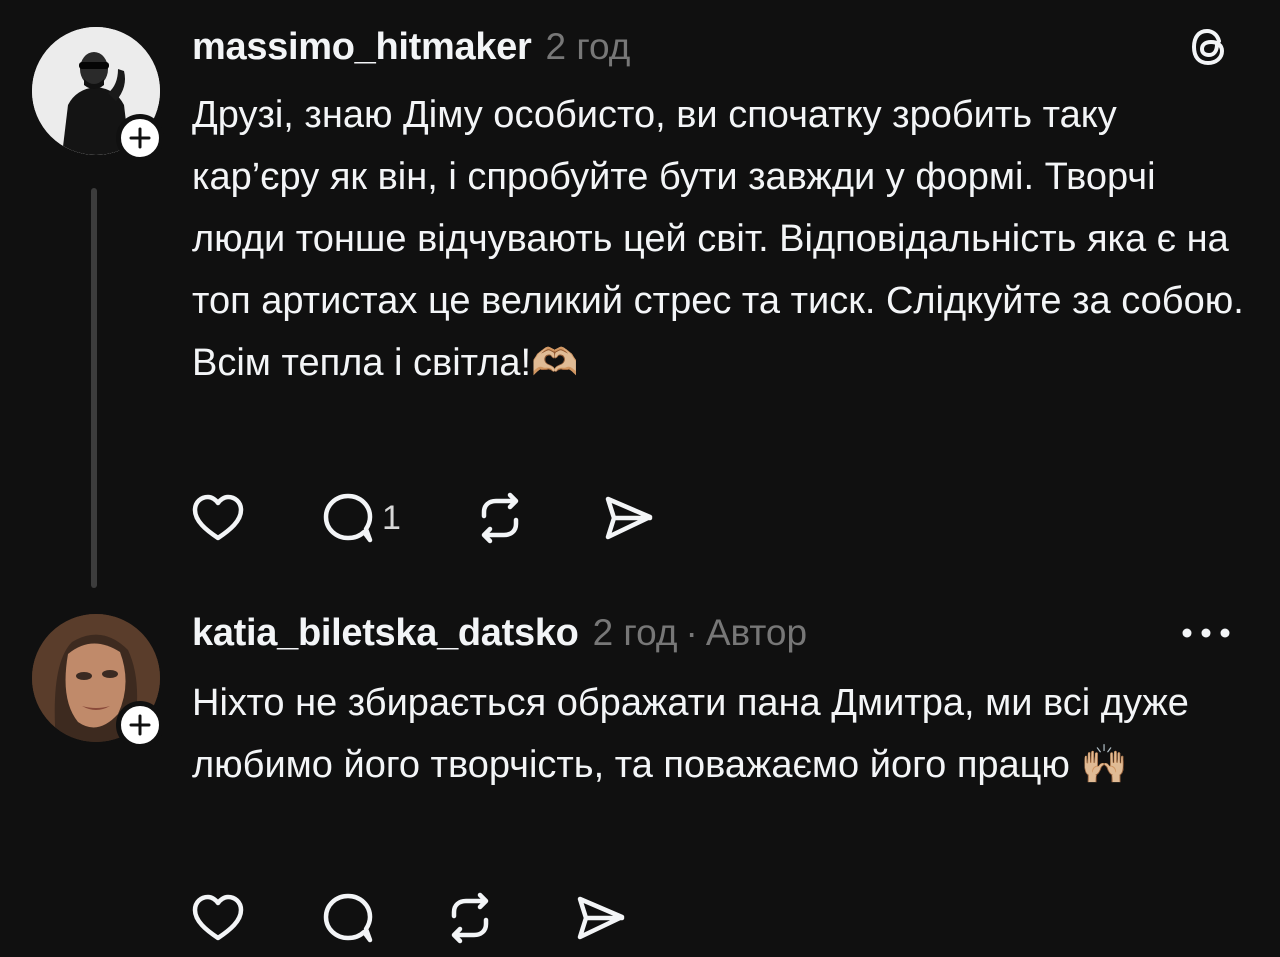 The image size is (1280, 957). What do you see at coordinates (1210, 47) in the screenshot?
I see `threads-logo-icon` at bounding box center [1210, 47].